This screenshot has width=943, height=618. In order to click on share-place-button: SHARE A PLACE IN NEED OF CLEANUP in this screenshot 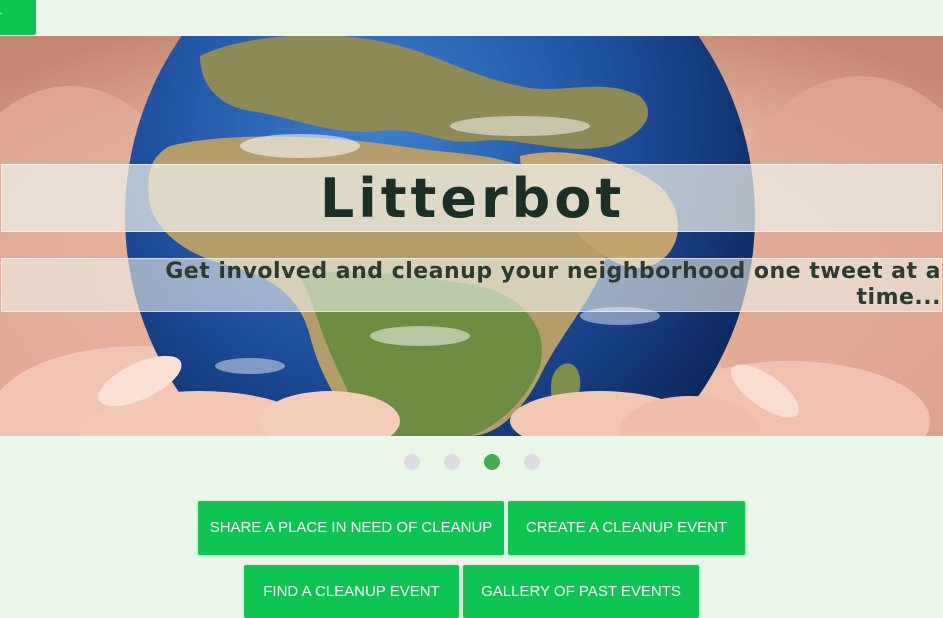, I will do `click(351, 528)`.